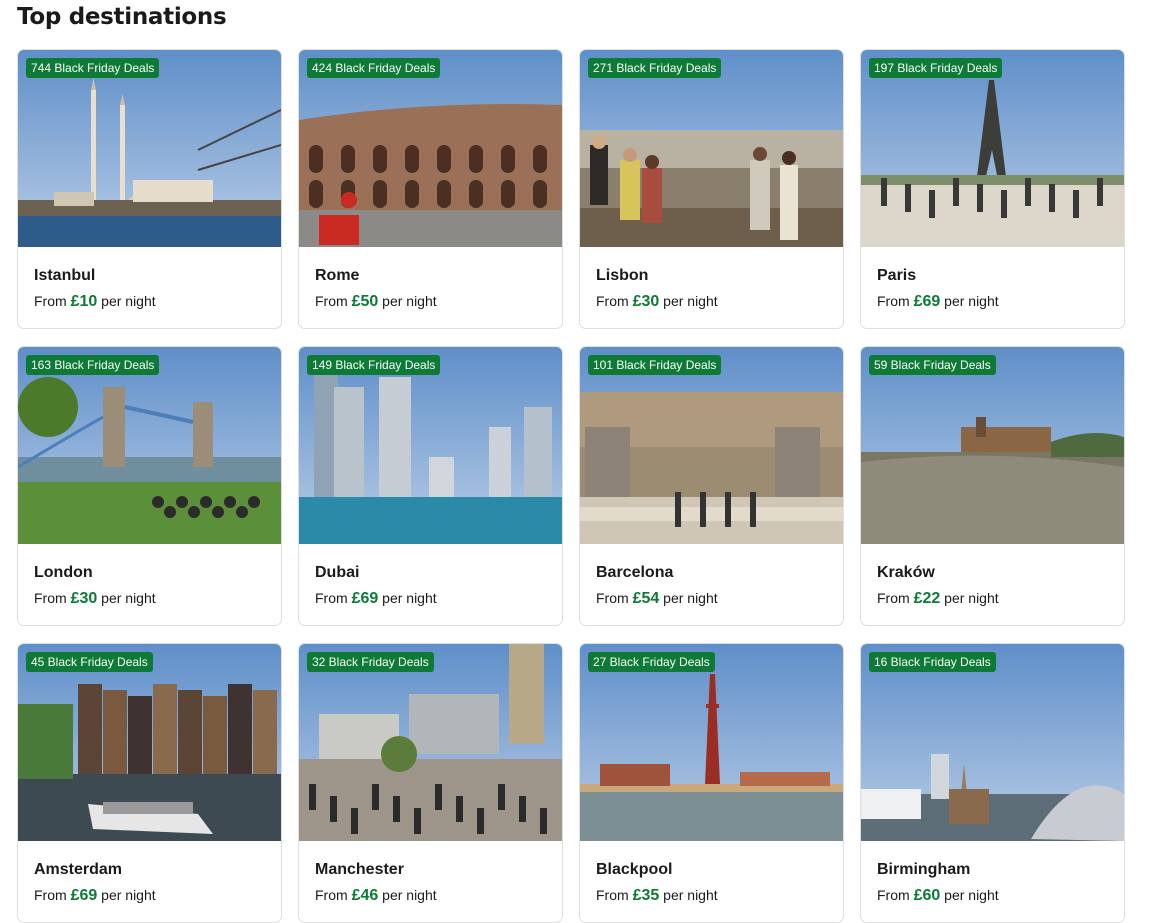  I want to click on canal-boat-photo, so click(149, 742).